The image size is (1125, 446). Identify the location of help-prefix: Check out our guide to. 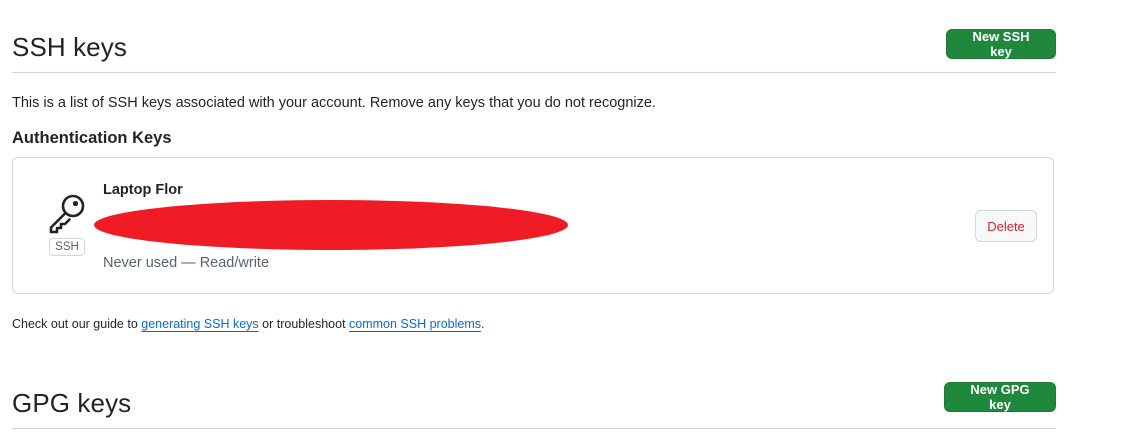
(77, 324).